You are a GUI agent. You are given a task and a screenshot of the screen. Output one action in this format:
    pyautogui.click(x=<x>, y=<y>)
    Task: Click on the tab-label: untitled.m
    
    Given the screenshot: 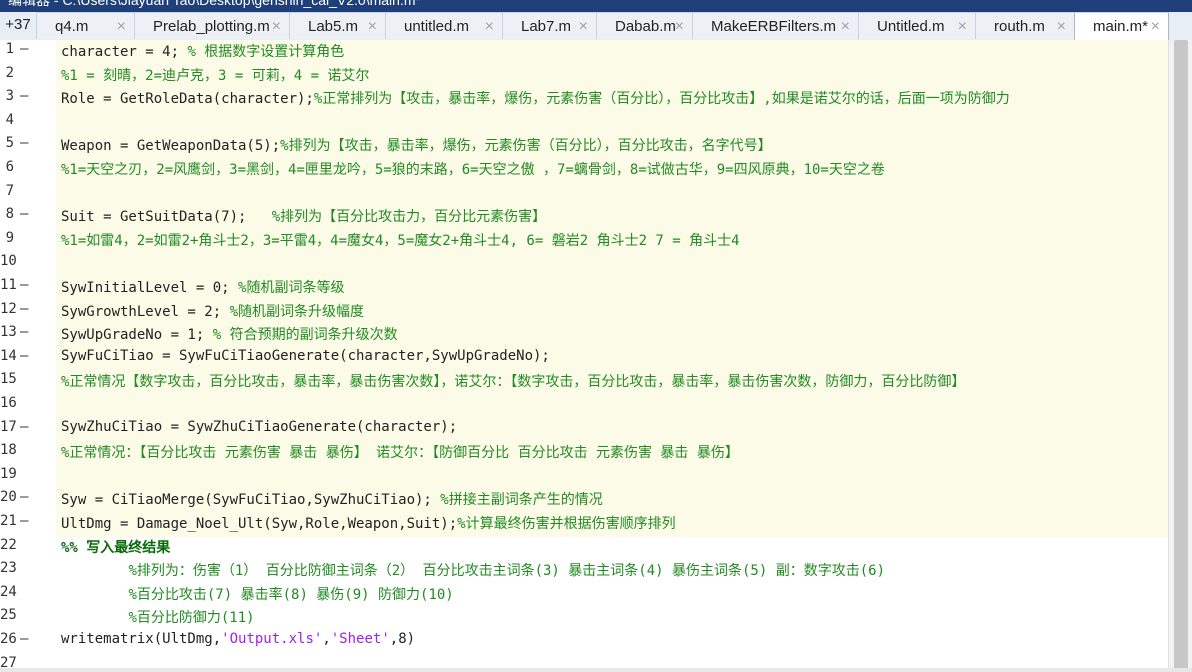 What is the action you would take?
    pyautogui.click(x=437, y=26)
    